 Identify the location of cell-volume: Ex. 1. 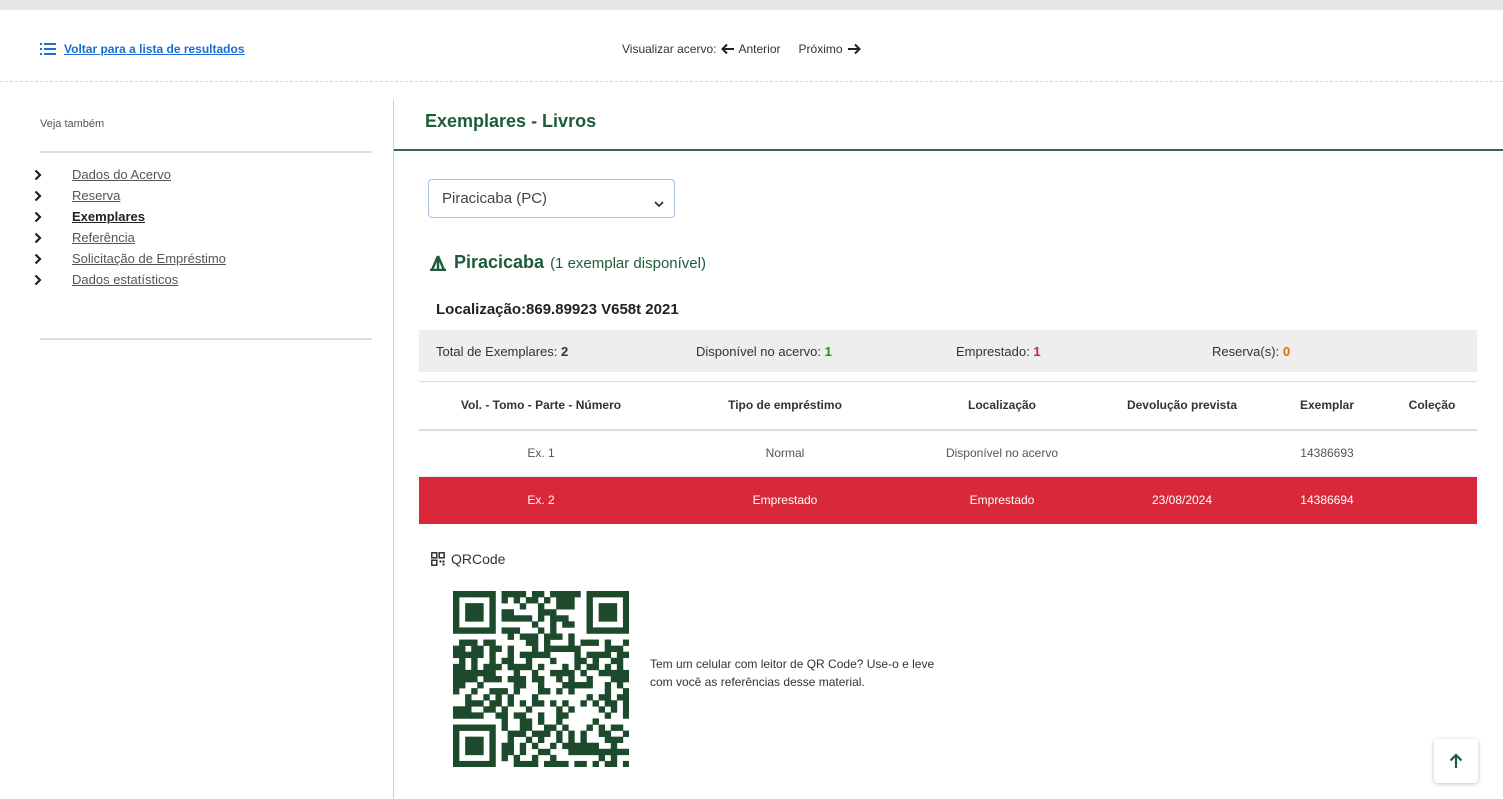
(541, 453).